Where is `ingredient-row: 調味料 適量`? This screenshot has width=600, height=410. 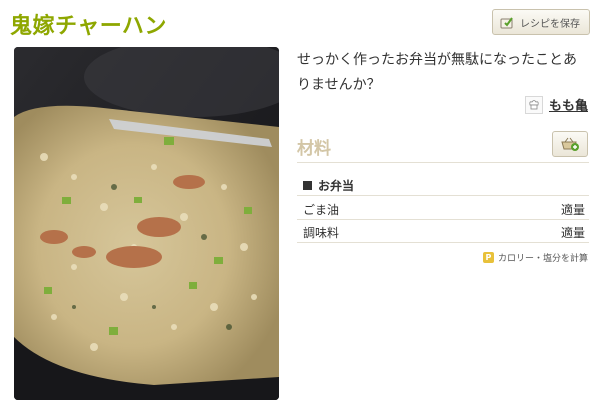
ingredient-row: 調味料 適量 is located at coordinates (444, 232).